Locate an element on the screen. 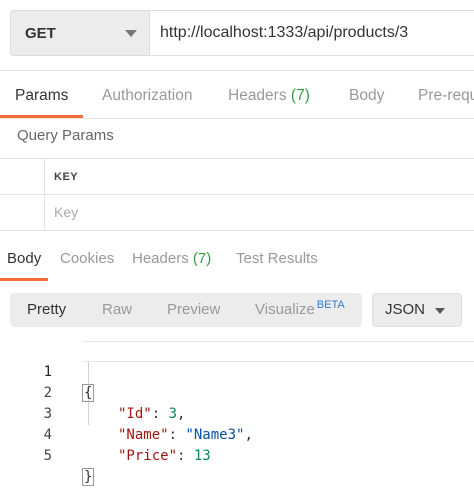 The width and height of the screenshot is (474, 501). json-value: 13 is located at coordinates (202, 456).